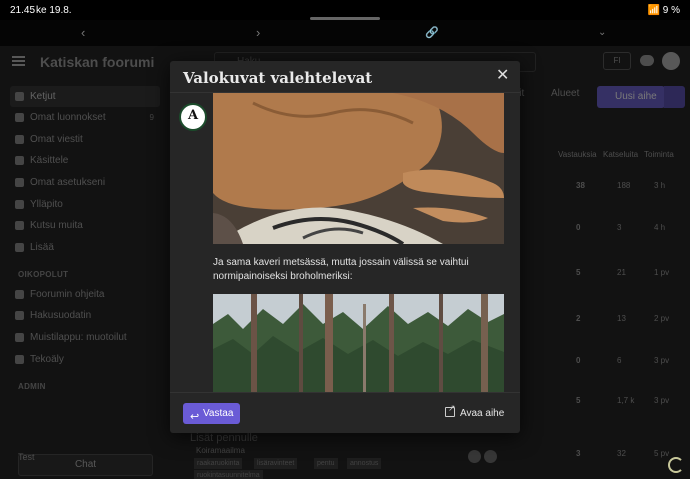 The image size is (690, 479). Describe the element at coordinates (580, 185) in the screenshot. I see `replies-count: 38` at that location.